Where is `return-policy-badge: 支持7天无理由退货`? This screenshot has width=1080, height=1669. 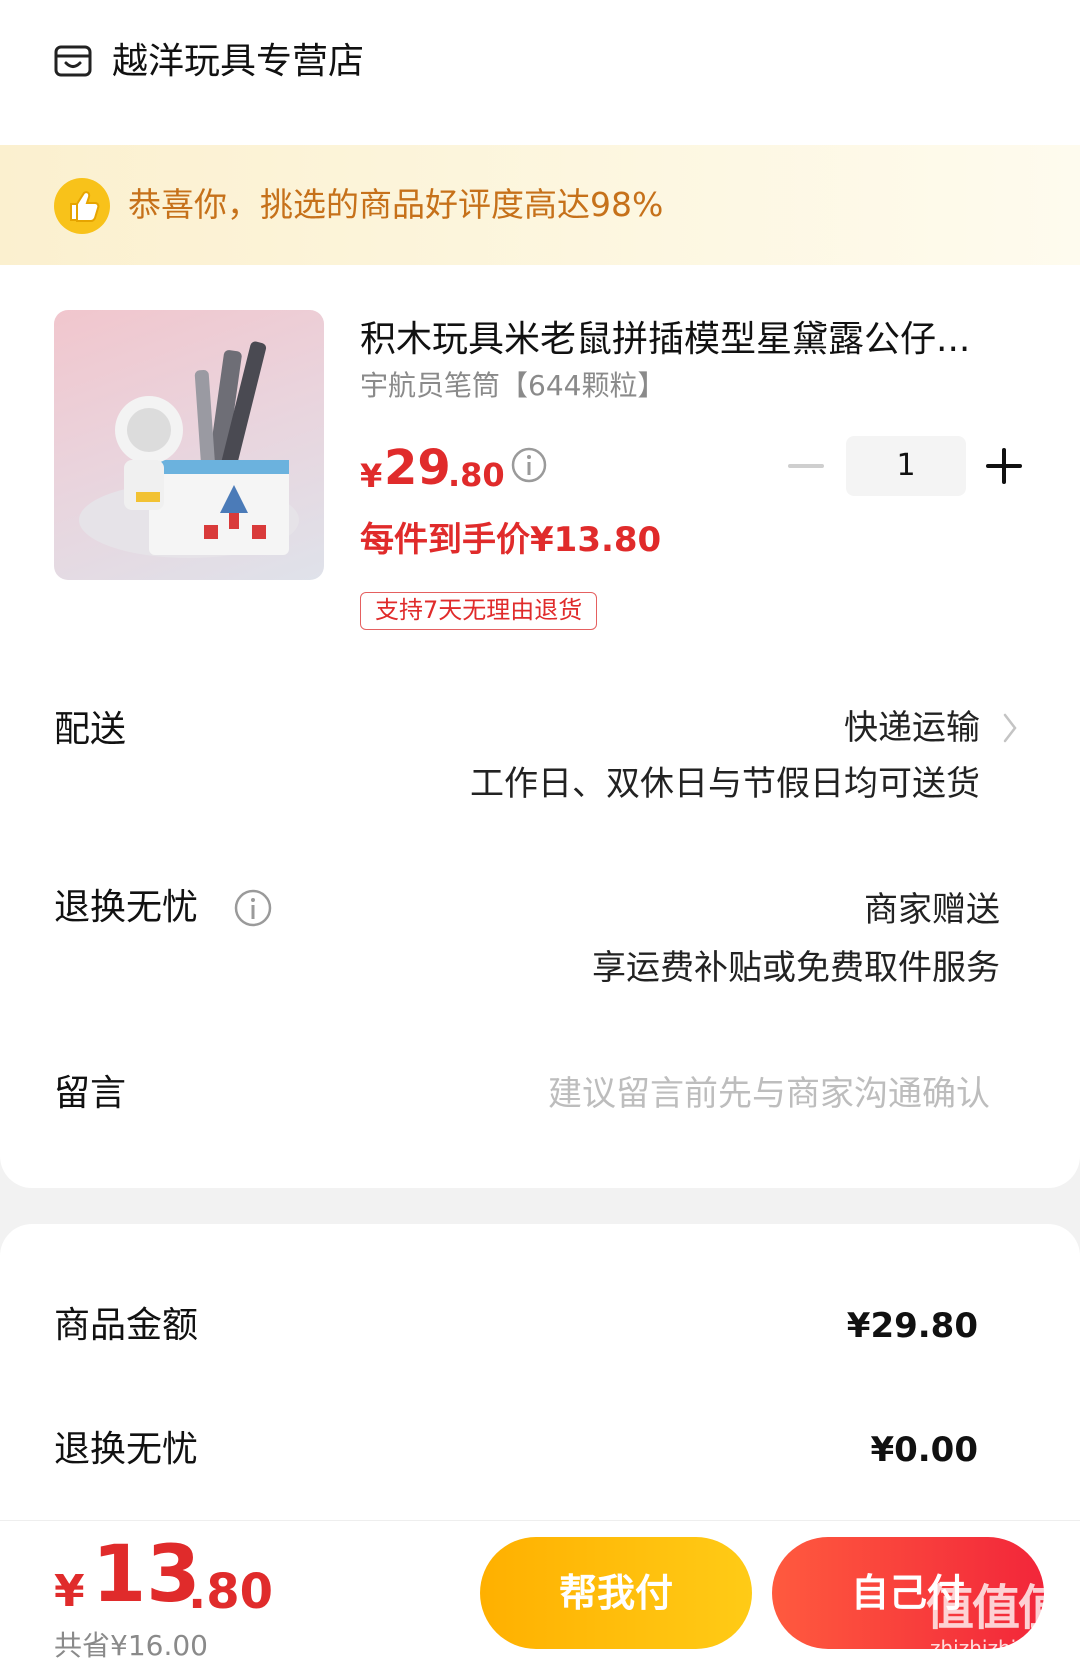
return-policy-badge: 支持7天无理由退货 is located at coordinates (479, 611).